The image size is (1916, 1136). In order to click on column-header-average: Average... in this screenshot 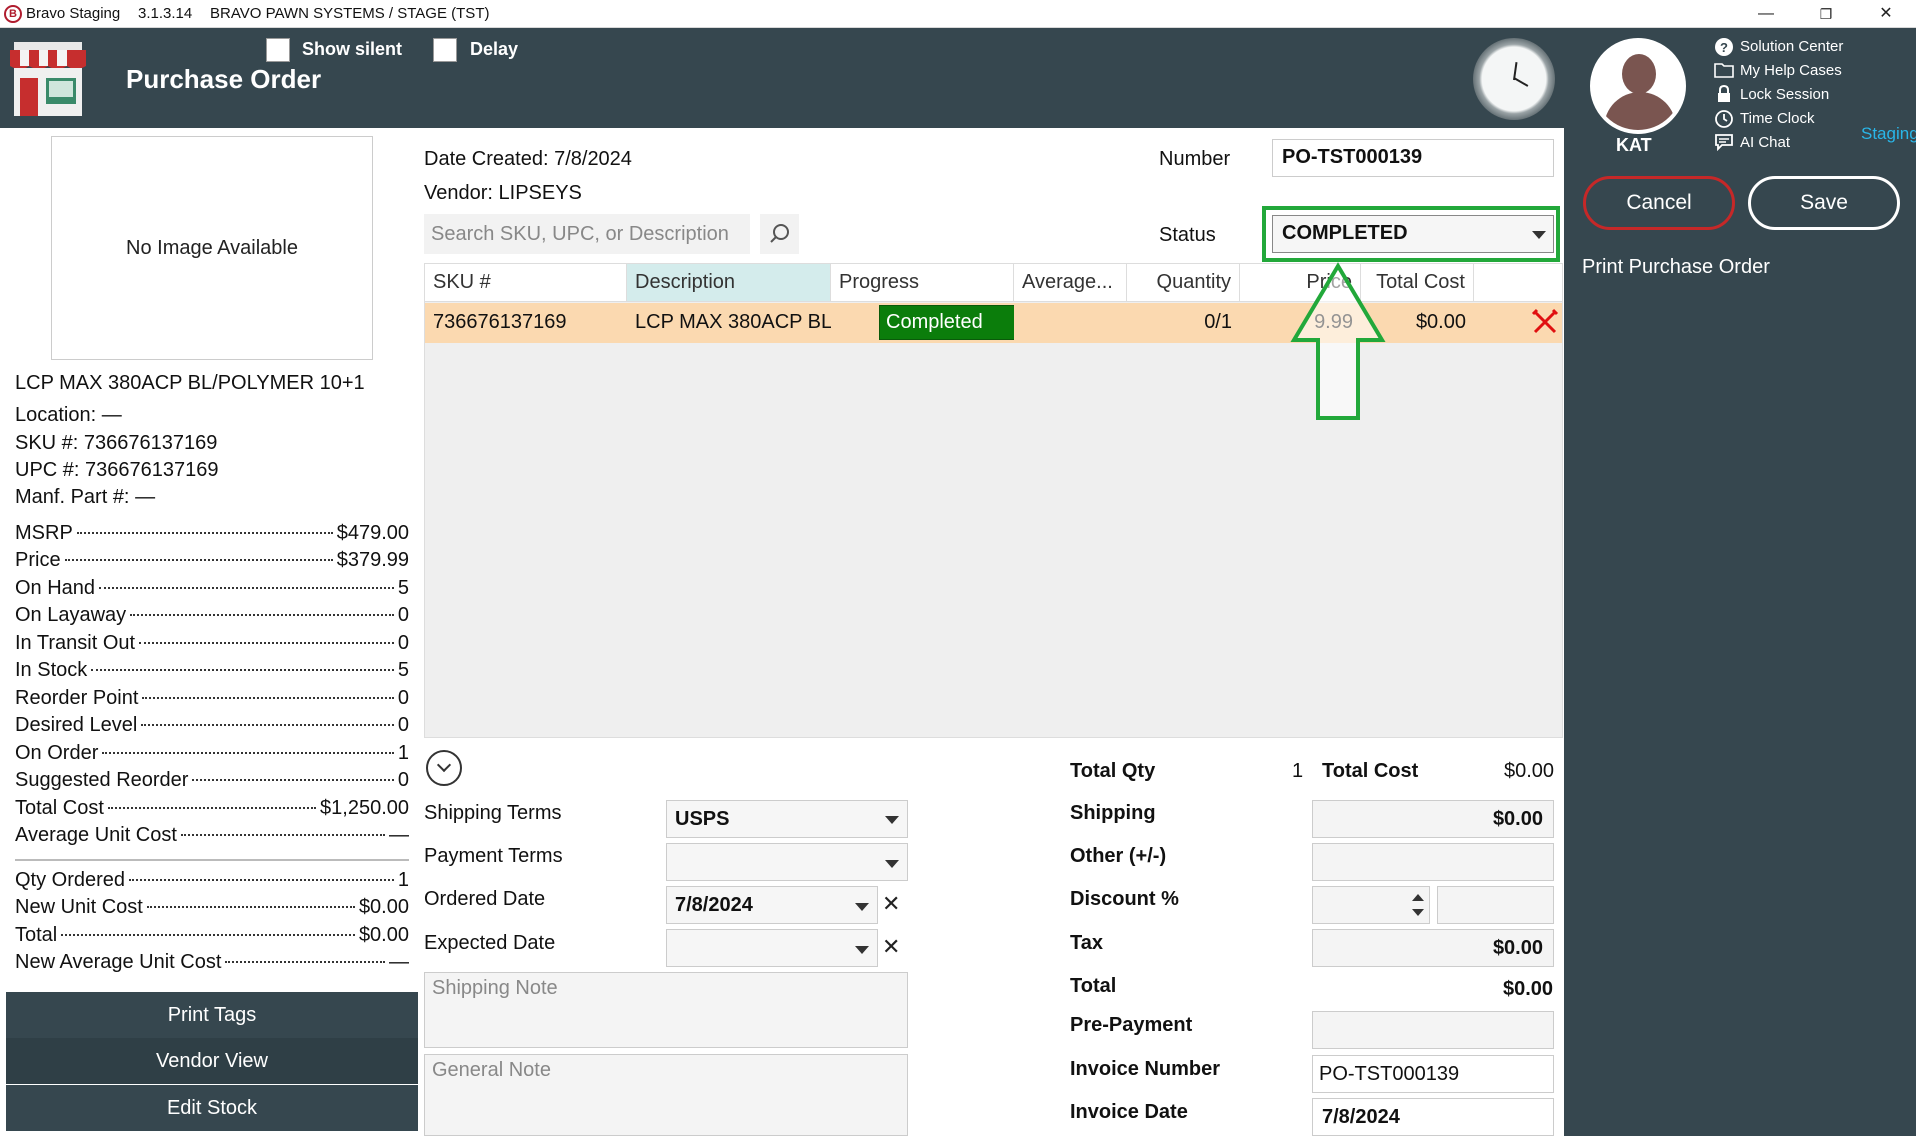, I will do `click(1070, 283)`.